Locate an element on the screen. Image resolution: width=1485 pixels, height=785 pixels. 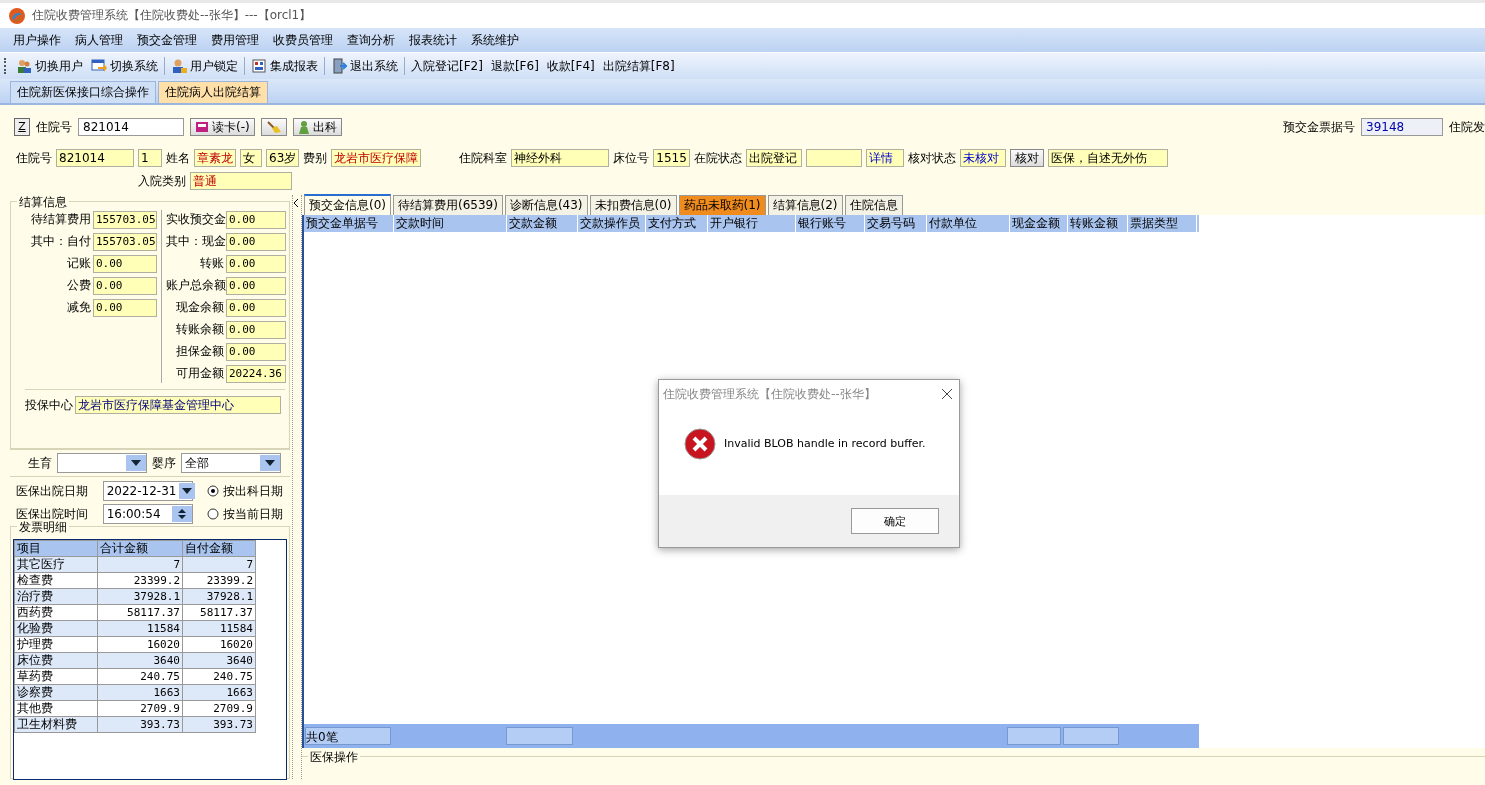
tab: 住院信息 is located at coordinates (873, 205).